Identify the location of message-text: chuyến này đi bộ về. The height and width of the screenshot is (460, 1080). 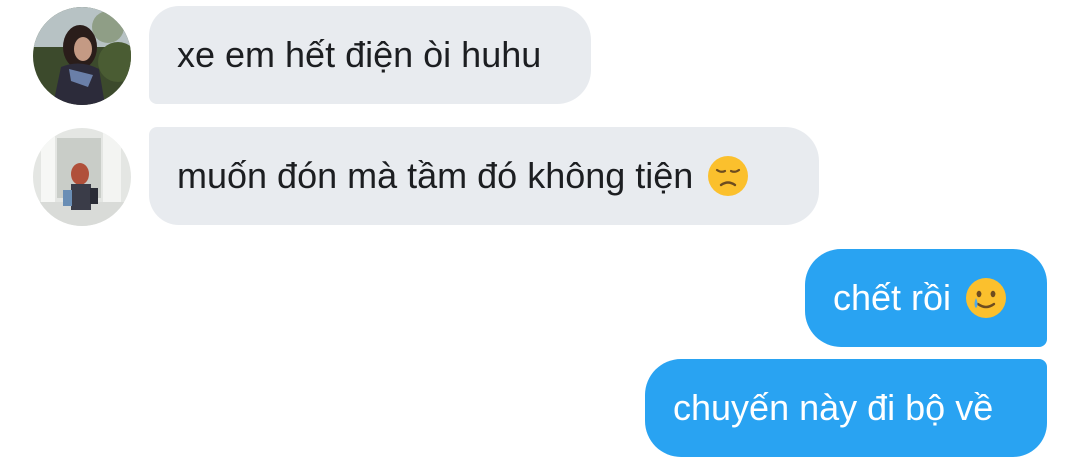
(833, 407).